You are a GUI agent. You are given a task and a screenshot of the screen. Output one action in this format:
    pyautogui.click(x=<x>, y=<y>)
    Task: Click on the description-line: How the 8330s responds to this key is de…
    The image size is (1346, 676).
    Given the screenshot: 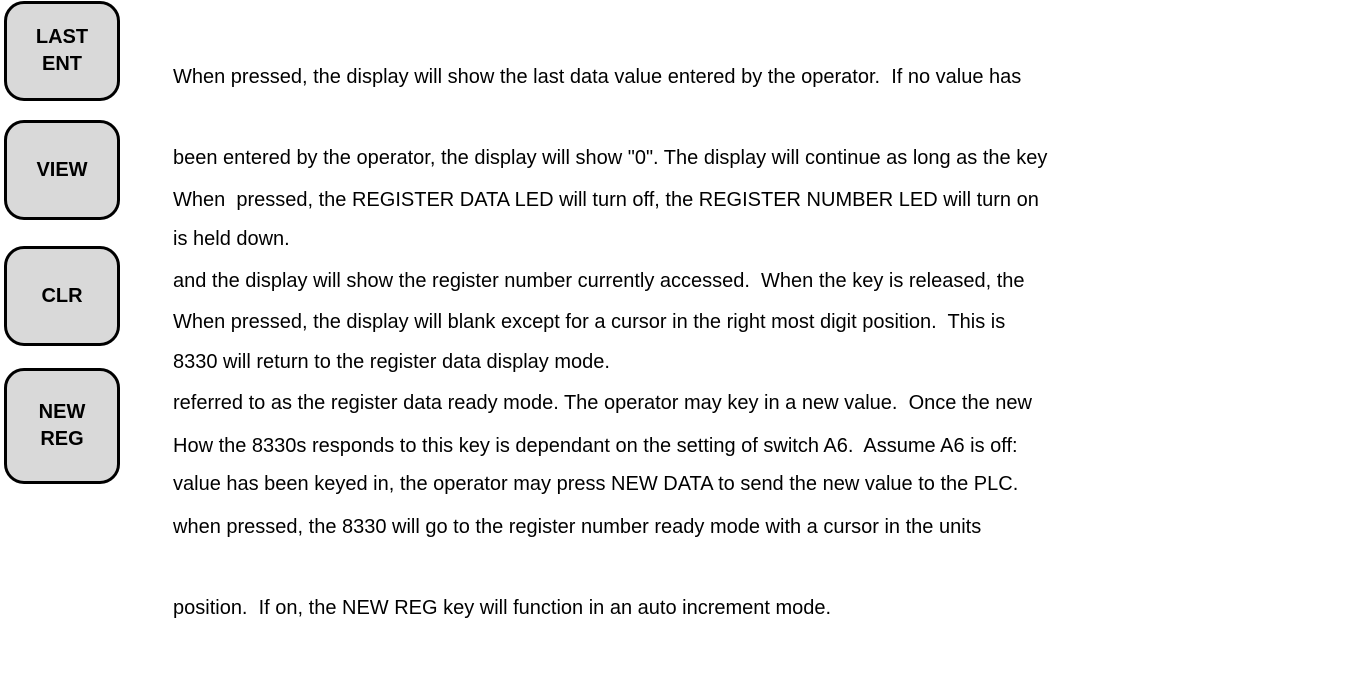 What is the action you would take?
    pyautogui.click(x=595, y=446)
    